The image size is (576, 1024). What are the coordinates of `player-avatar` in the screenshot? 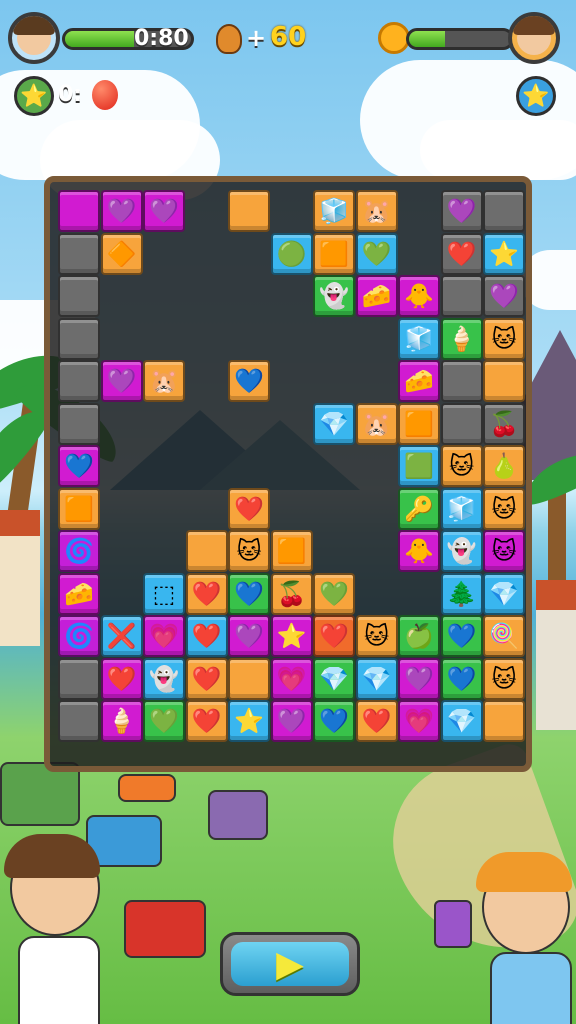 It's located at (34, 38).